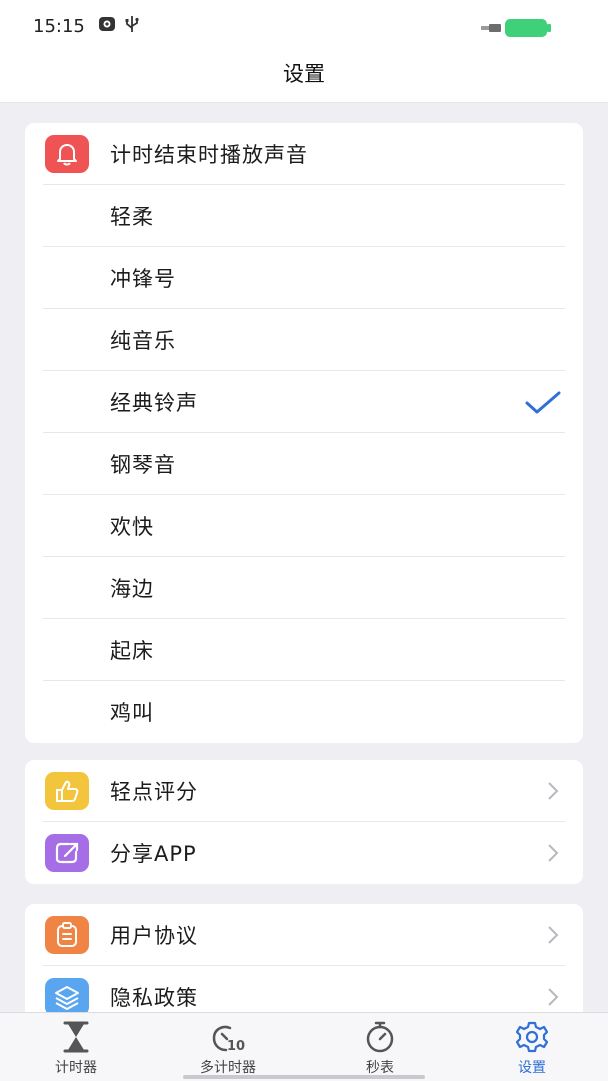  What do you see at coordinates (304, 712) in the screenshot?
I see `sound-option-rooster: 鸡叫` at bounding box center [304, 712].